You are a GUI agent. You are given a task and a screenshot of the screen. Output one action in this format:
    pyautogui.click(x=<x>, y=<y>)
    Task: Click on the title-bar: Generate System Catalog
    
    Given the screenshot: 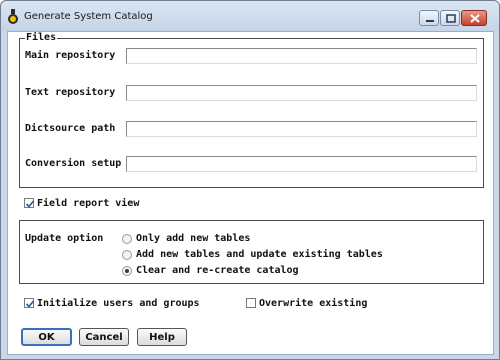 What is the action you would take?
    pyautogui.click(x=250, y=16)
    